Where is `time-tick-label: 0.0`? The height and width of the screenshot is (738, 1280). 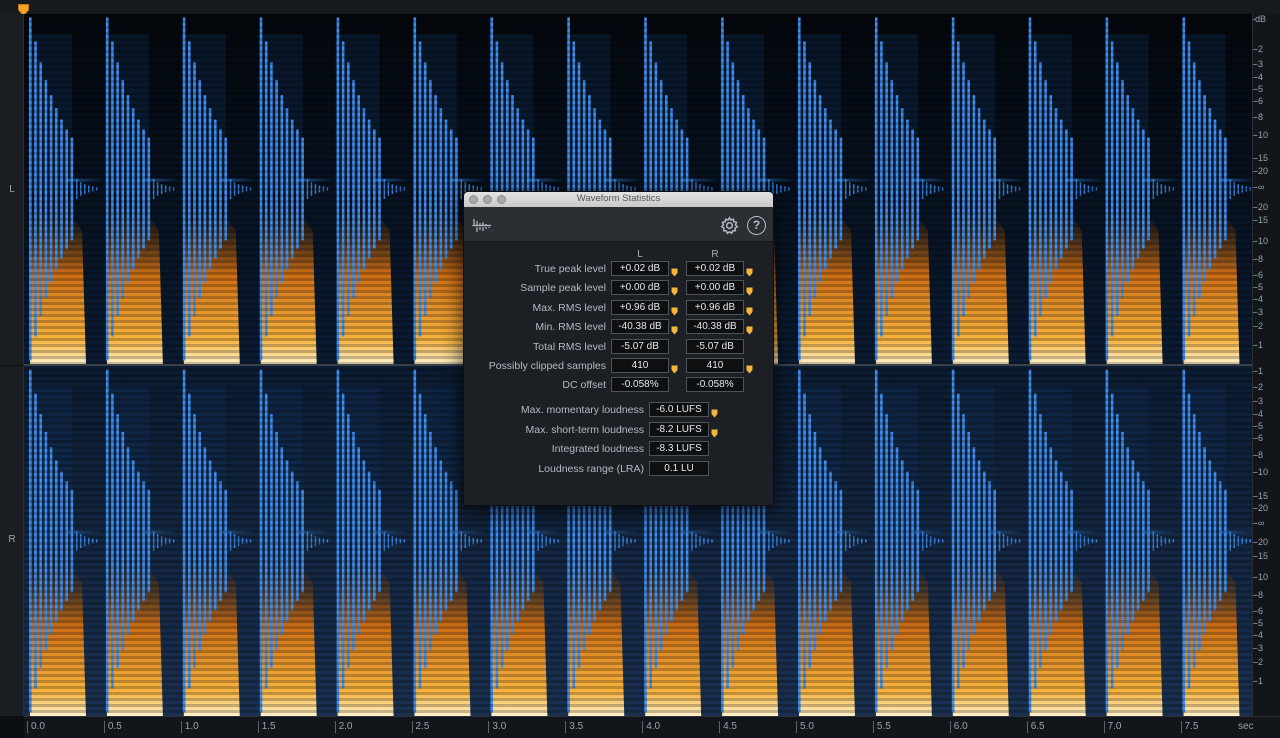
time-tick-label: 0.0 is located at coordinates (36, 727).